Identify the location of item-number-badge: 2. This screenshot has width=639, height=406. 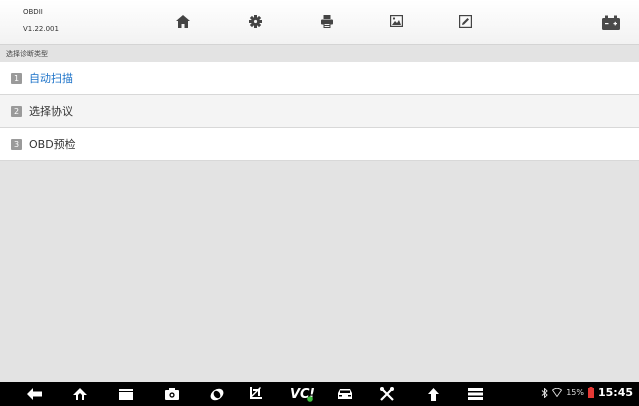
(16, 111).